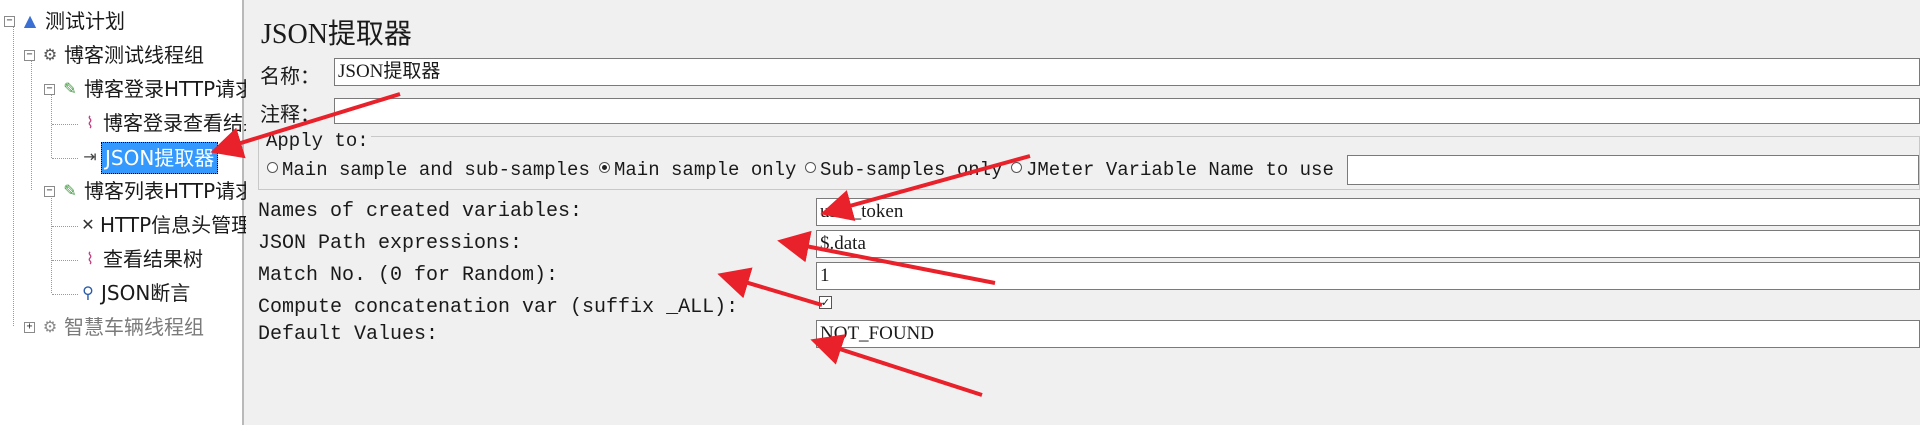 The height and width of the screenshot is (425, 1920). What do you see at coordinates (1368, 334) in the screenshot?
I see `default-values-field: NOT_FOUND` at bounding box center [1368, 334].